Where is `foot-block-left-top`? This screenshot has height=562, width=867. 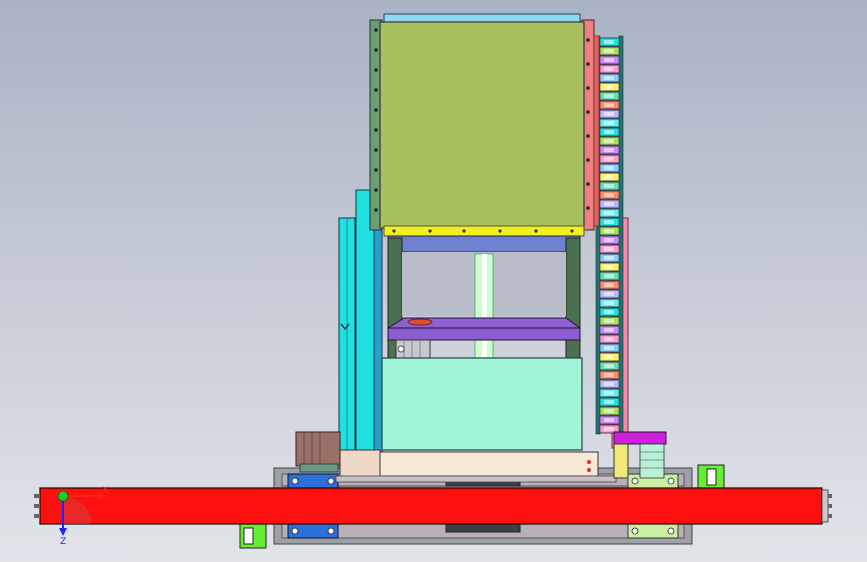
foot-block-left-top is located at coordinates (313, 481).